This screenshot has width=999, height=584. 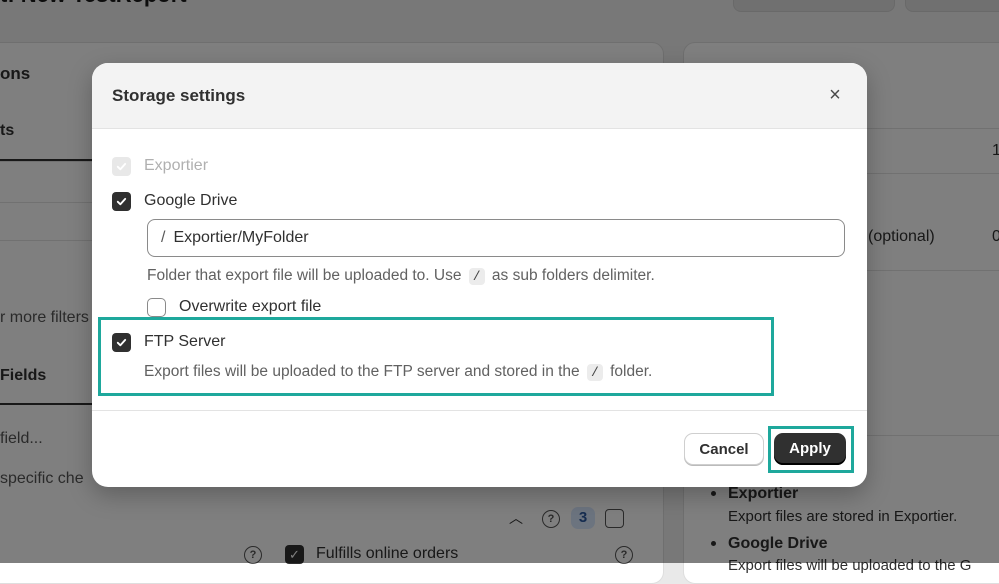 I want to click on google-drive-checkbox, so click(x=121, y=201).